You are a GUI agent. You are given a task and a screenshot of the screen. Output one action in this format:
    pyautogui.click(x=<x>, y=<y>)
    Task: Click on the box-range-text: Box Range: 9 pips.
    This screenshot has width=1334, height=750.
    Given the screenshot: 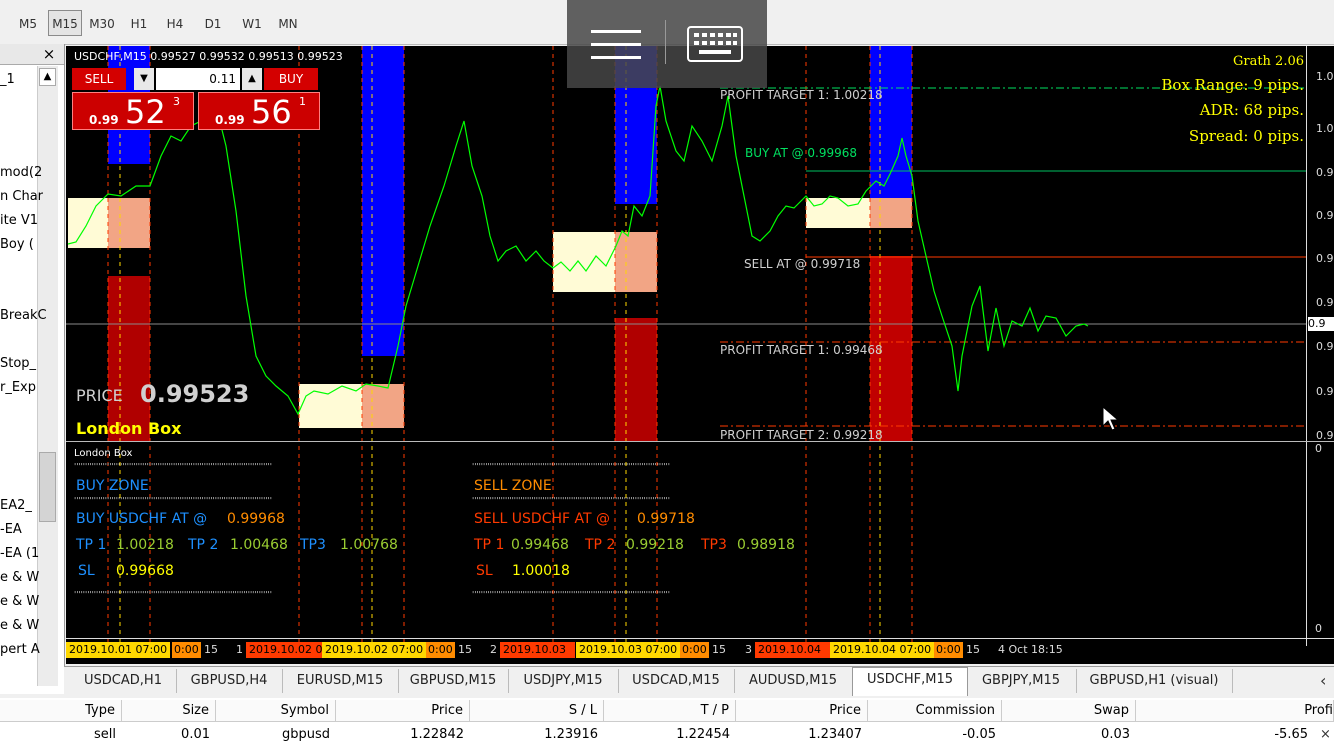 What is the action you would take?
    pyautogui.click(x=1232, y=85)
    